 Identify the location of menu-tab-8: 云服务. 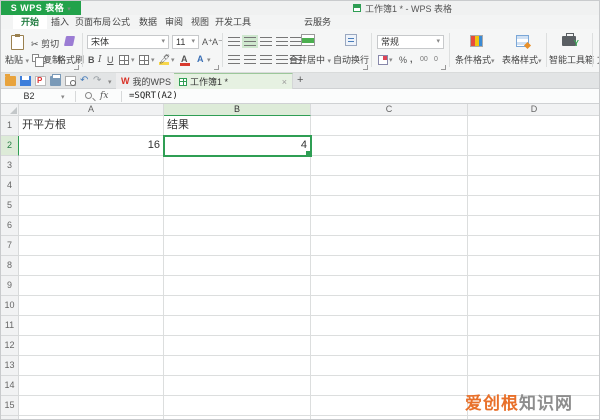
(317, 22).